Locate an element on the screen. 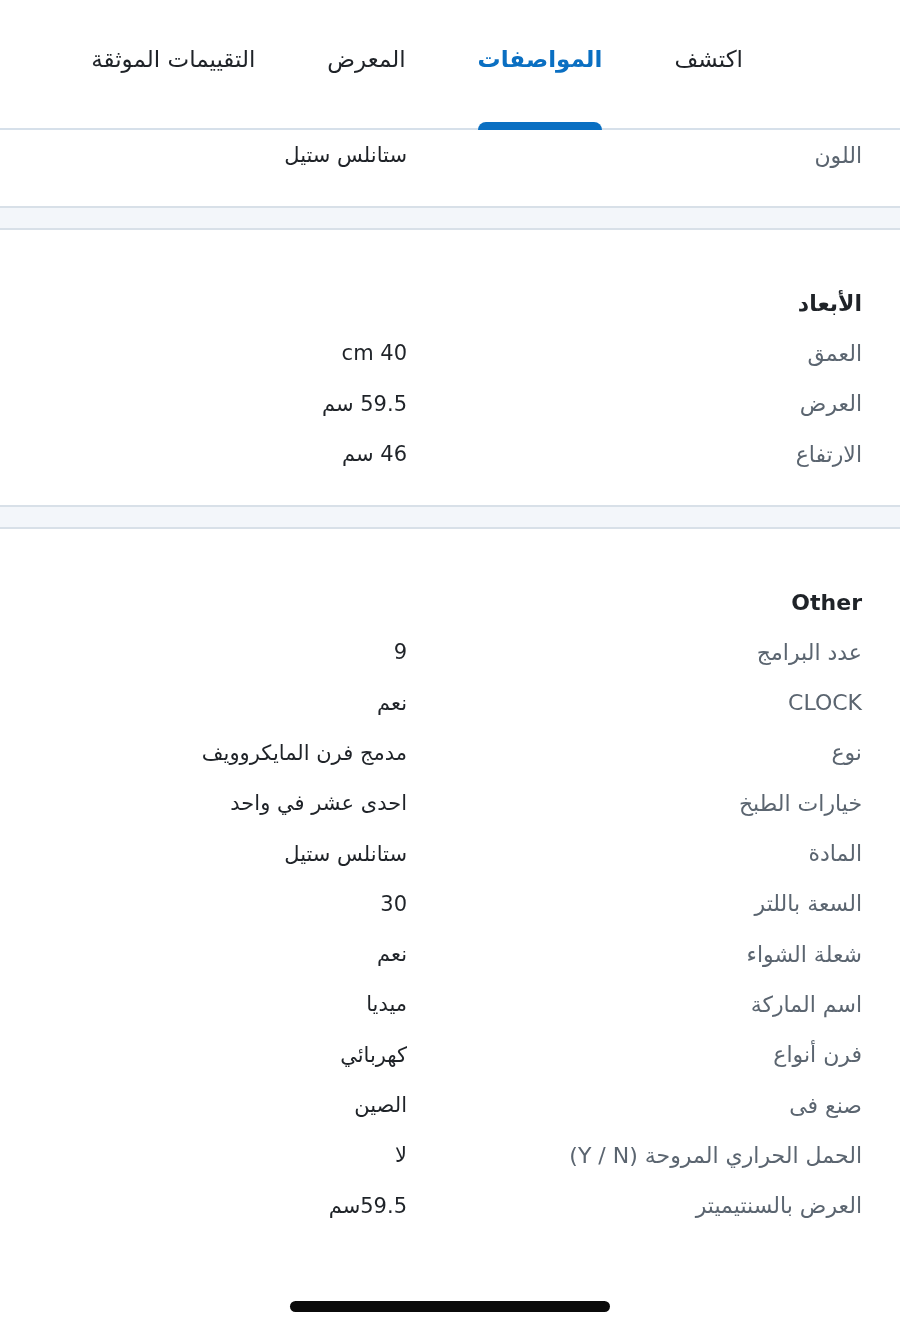 The height and width of the screenshot is (1331, 900). spec-label: فرن أنواع is located at coordinates (817, 1055).